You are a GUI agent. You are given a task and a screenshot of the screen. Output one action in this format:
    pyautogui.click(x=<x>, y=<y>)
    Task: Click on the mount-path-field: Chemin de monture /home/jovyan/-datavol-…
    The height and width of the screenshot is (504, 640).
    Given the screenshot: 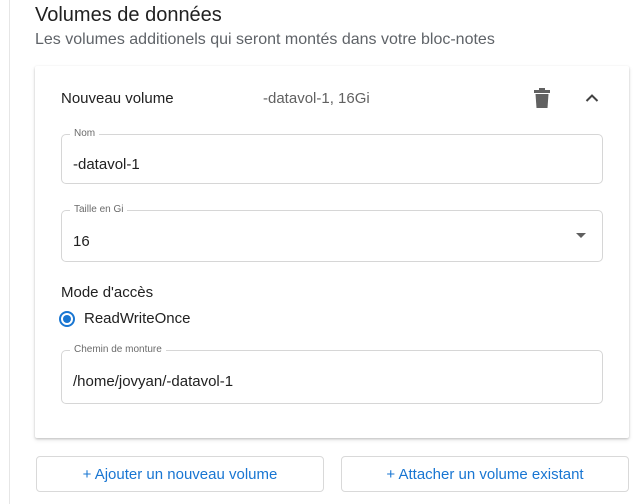 What is the action you would take?
    pyautogui.click(x=332, y=374)
    